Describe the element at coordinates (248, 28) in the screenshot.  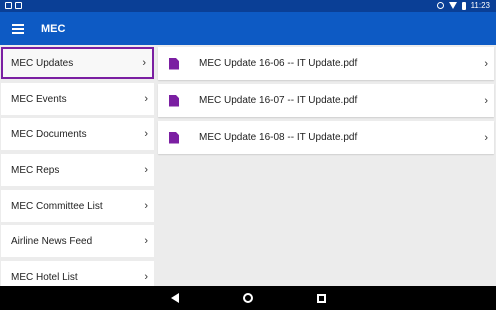
I see `app-bar: MEC` at that location.